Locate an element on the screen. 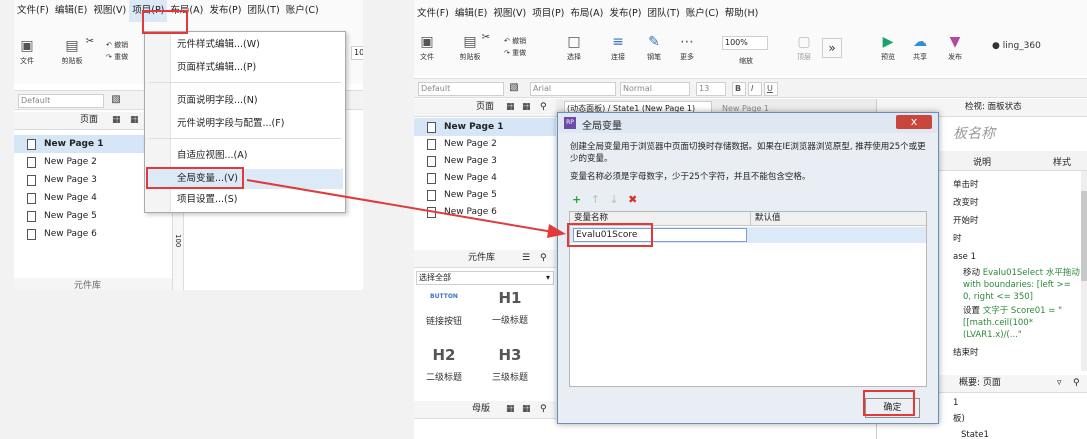 The height and width of the screenshot is (439, 1087). bold-button: B is located at coordinates (739, 89).